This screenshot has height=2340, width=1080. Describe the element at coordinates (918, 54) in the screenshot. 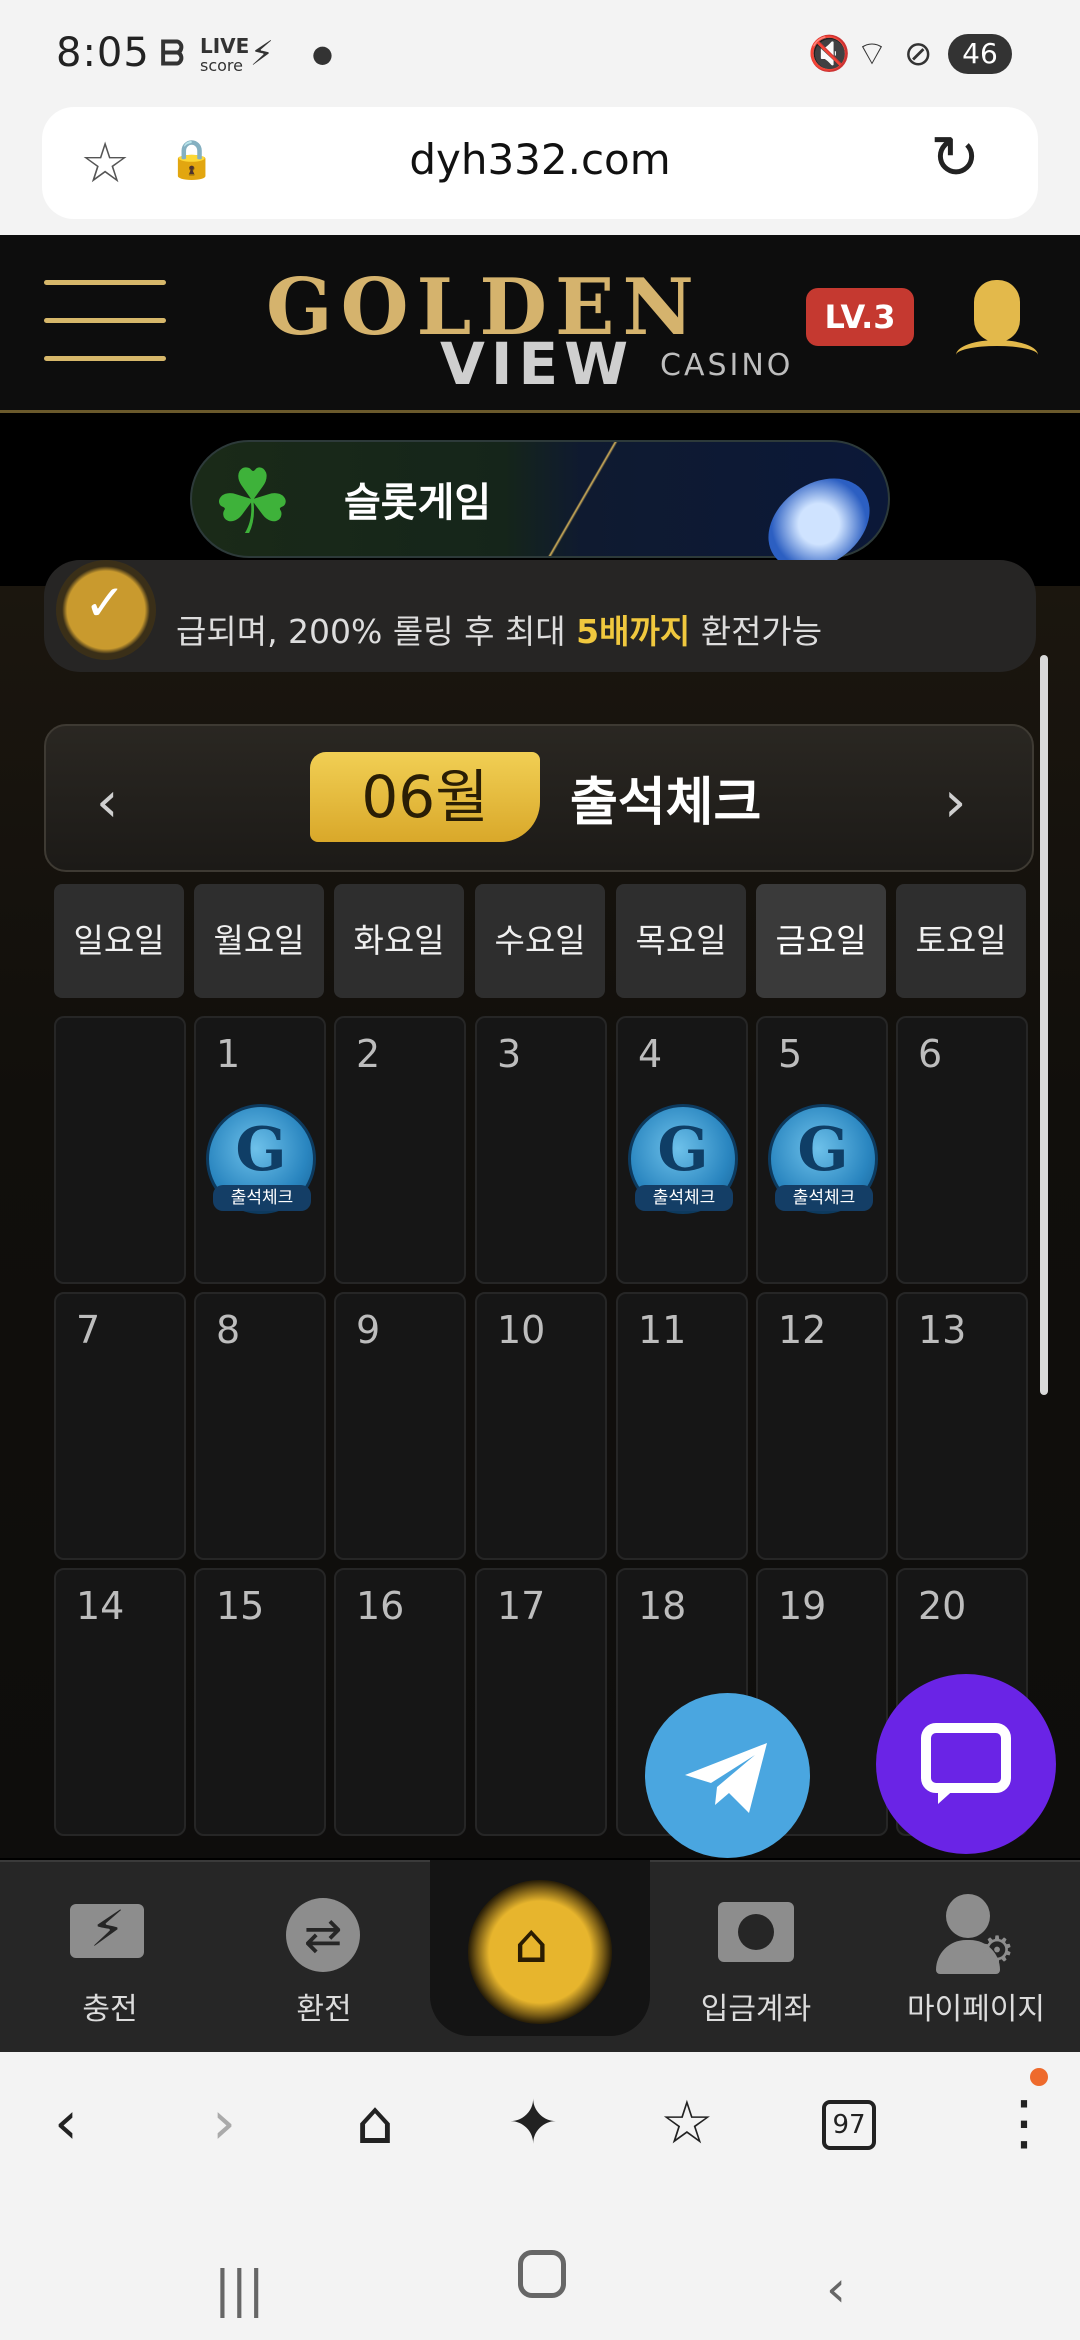

I see `no-signal-icon: ⊘` at that location.